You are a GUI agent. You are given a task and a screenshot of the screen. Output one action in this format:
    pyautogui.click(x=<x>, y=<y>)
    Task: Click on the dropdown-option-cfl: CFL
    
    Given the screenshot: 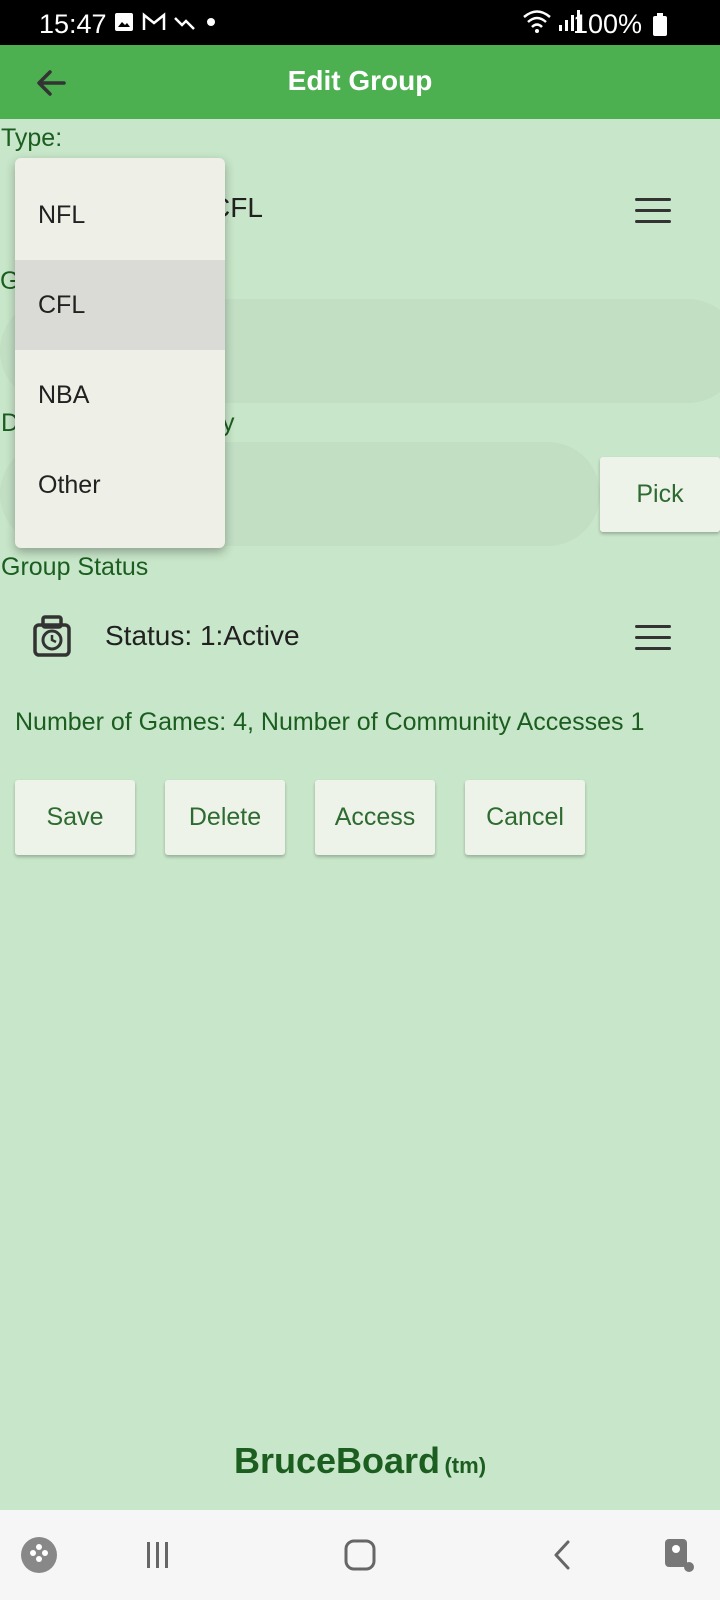 What is the action you would take?
    pyautogui.click(x=120, y=305)
    